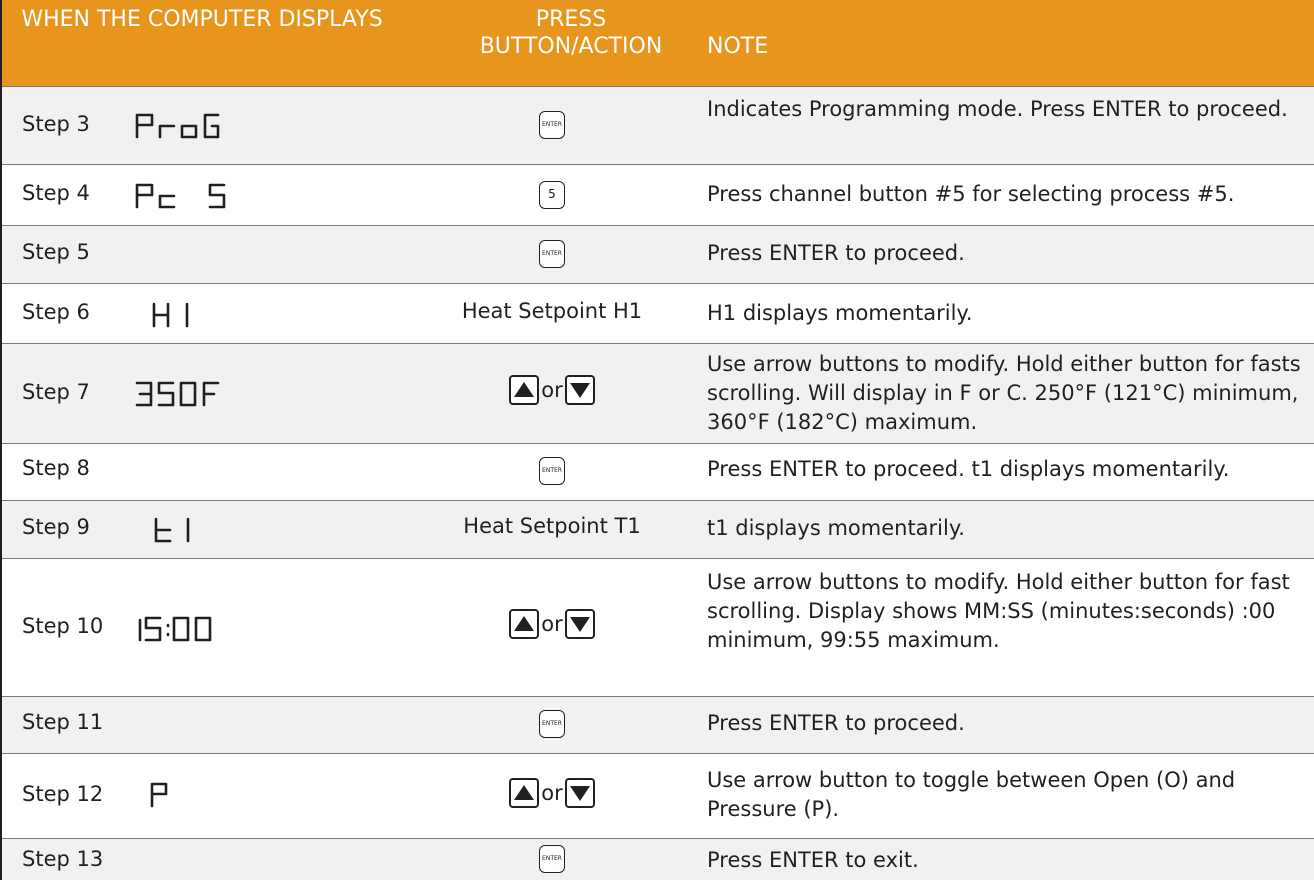  Describe the element at coordinates (56, 124) in the screenshot. I see `step-label: Step 3` at that location.